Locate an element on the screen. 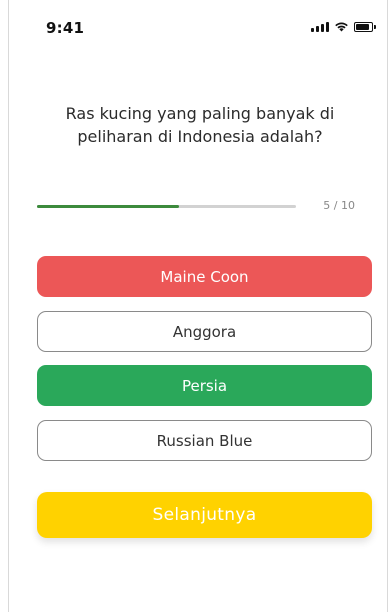  status-bar: 9:41 is located at coordinates (195, 25).